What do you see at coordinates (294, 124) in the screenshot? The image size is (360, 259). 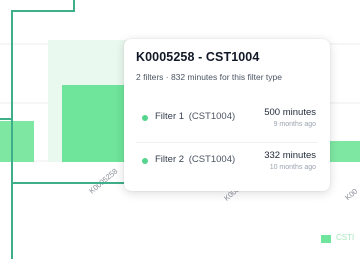 I see `filter-time-ago: 9 months ago` at bounding box center [294, 124].